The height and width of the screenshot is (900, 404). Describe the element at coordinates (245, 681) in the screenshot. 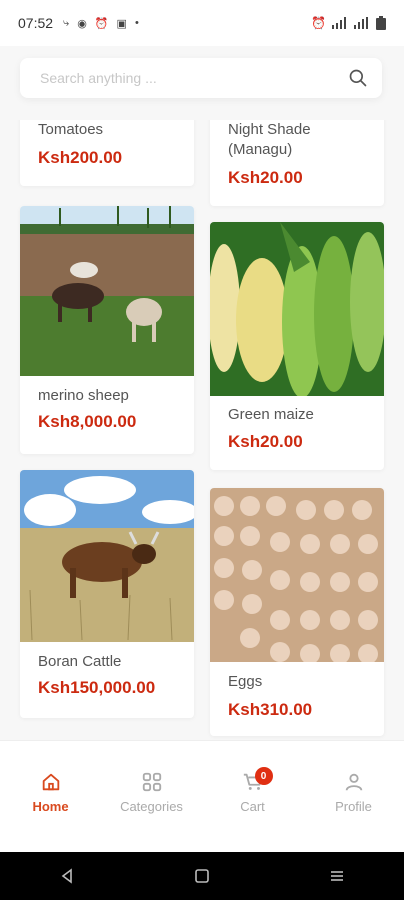

I see `product-name: Eggs` at that location.